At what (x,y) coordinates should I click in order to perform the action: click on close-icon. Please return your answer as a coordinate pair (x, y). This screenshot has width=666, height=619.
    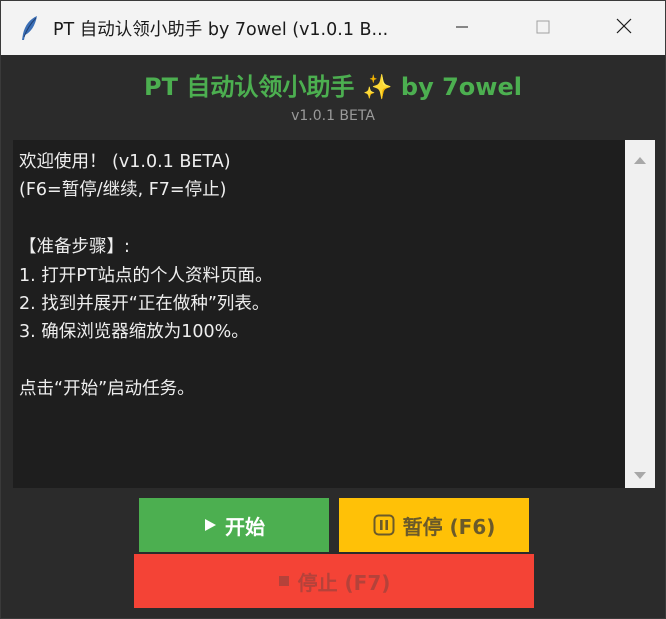
    Looking at the image, I should click on (624, 28).